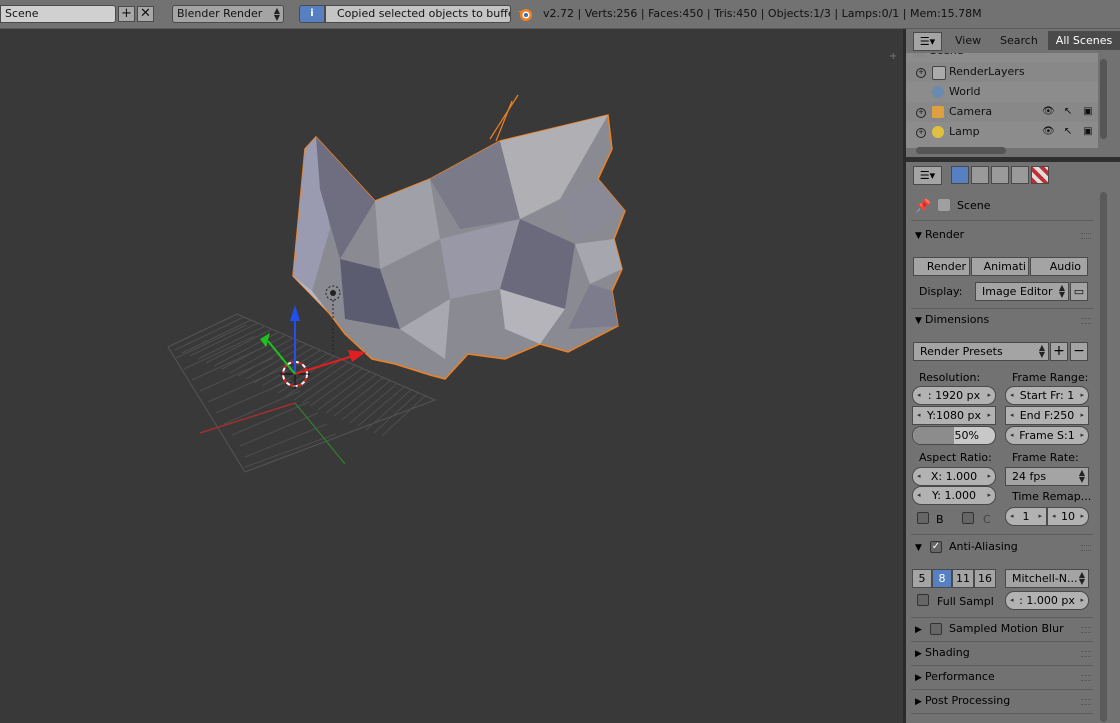 The height and width of the screenshot is (723, 1120). I want to click on panel-title: Render, so click(945, 234).